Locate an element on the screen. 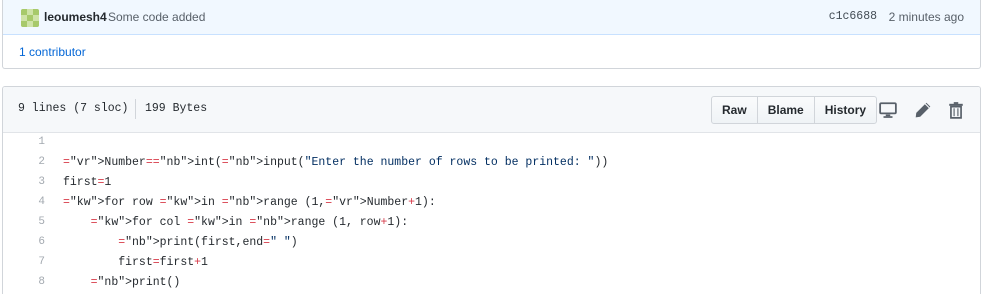  line-content: ="nb">print(first,end=" ") is located at coordinates (208, 242).